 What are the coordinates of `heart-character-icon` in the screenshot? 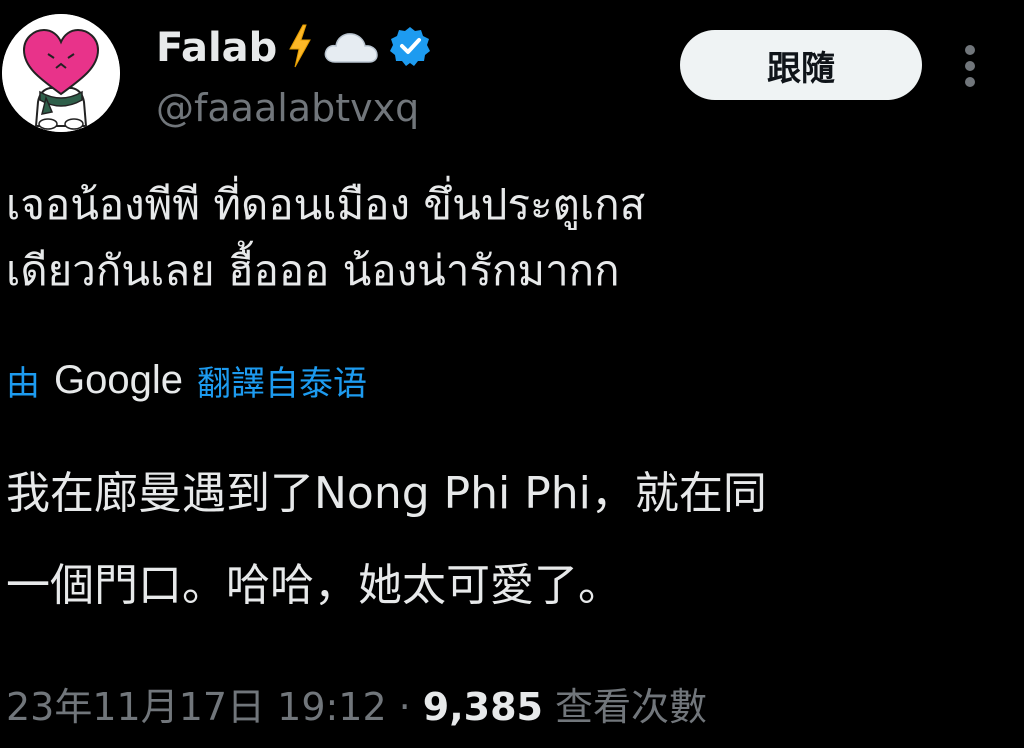 It's located at (61, 73).